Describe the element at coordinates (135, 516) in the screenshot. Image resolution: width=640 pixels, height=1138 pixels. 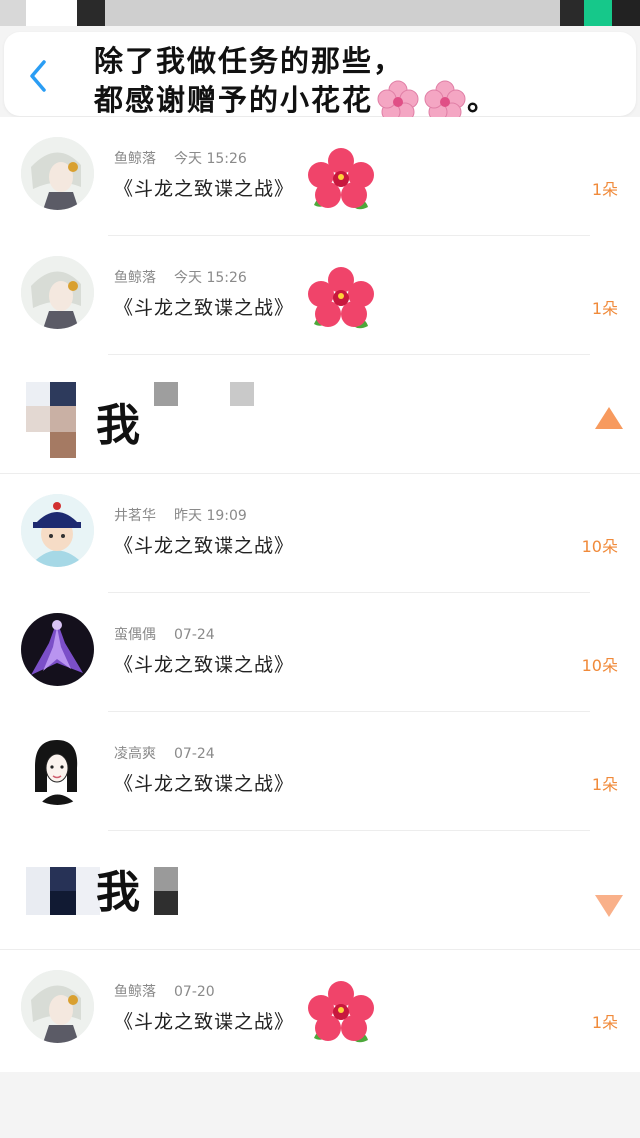
I see `sender-name: 井茗华` at that location.